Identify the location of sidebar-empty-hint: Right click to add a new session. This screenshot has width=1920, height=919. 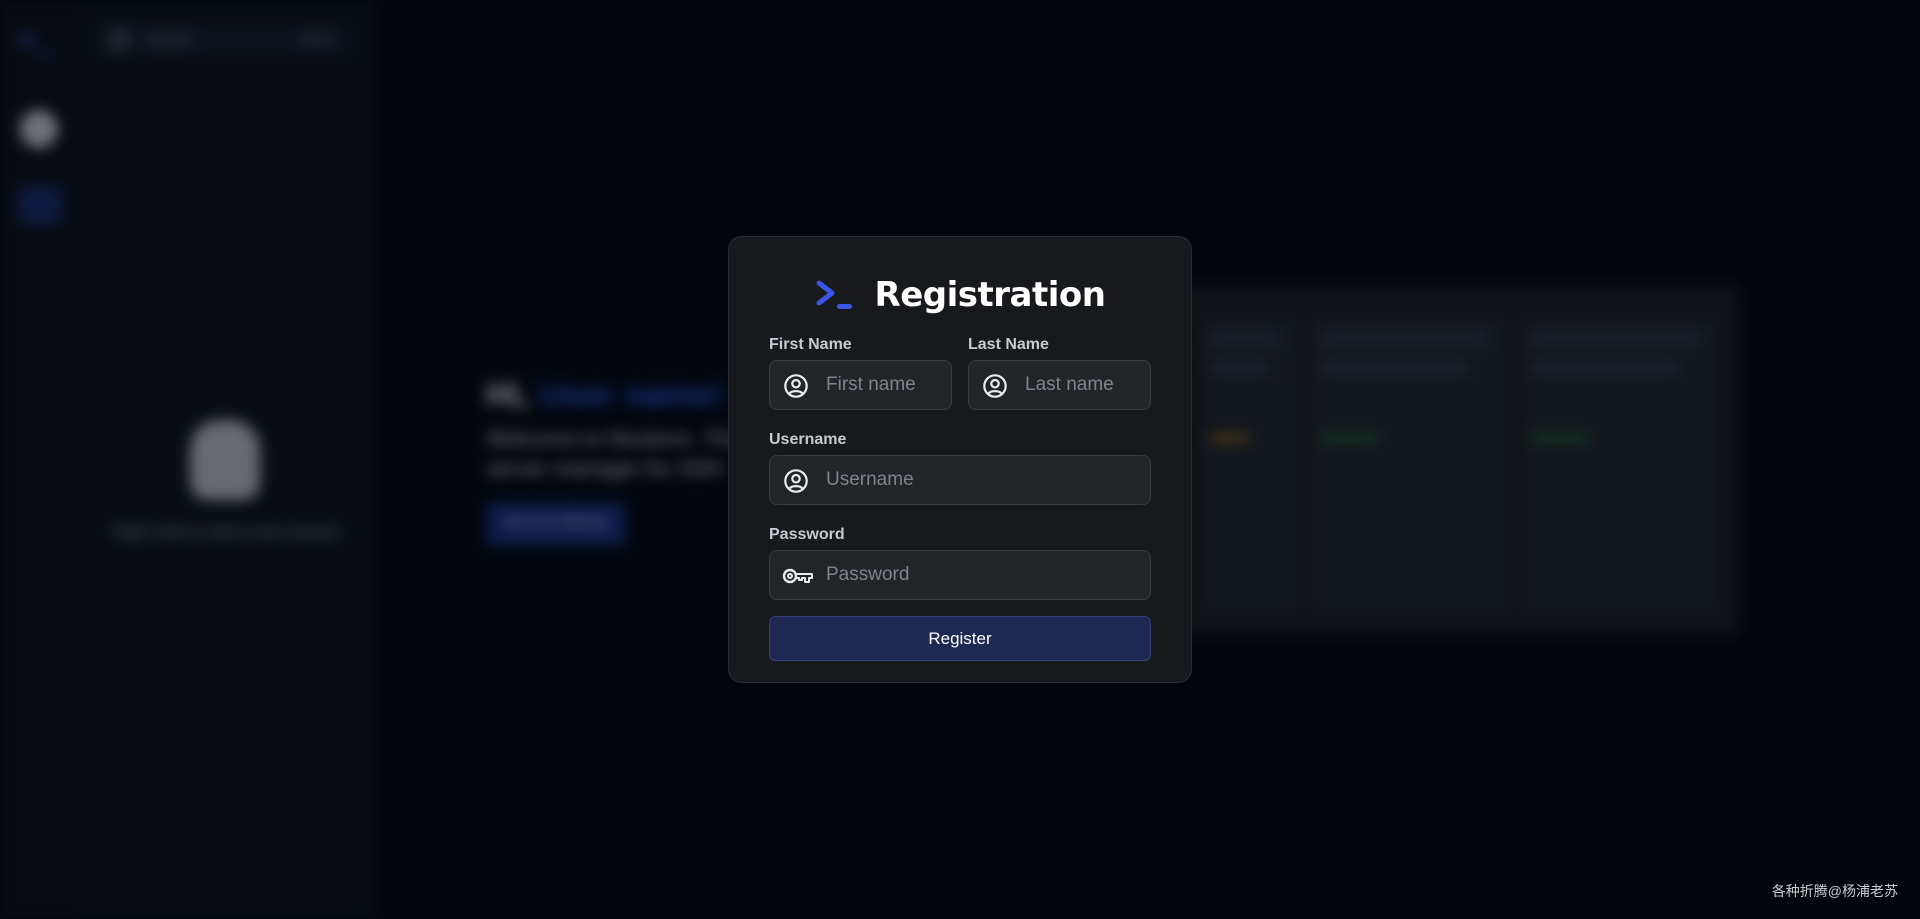
(227, 532).